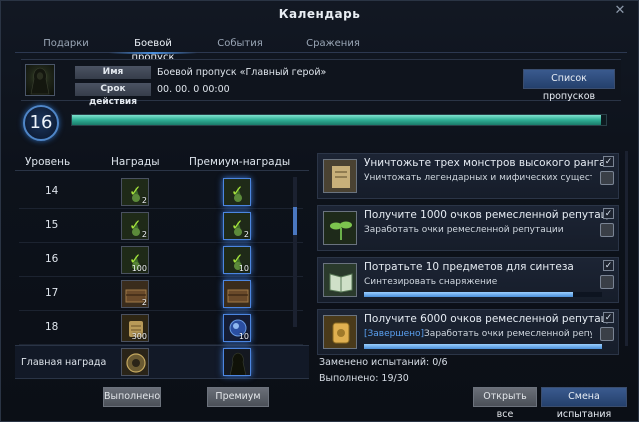 The width and height of the screenshot is (639, 422). Describe the element at coordinates (52, 191) in the screenshot. I see `reward-level: 14` at that location.